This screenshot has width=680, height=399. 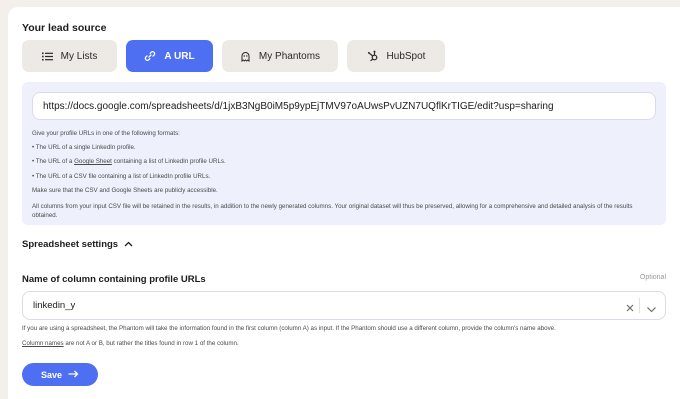 I want to click on chevron-down-icon, so click(x=651, y=307).